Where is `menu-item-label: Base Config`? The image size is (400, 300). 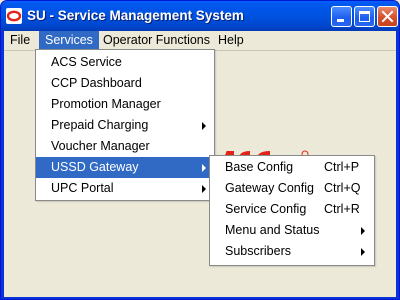
menu-item-label: Base Config is located at coordinates (259, 167).